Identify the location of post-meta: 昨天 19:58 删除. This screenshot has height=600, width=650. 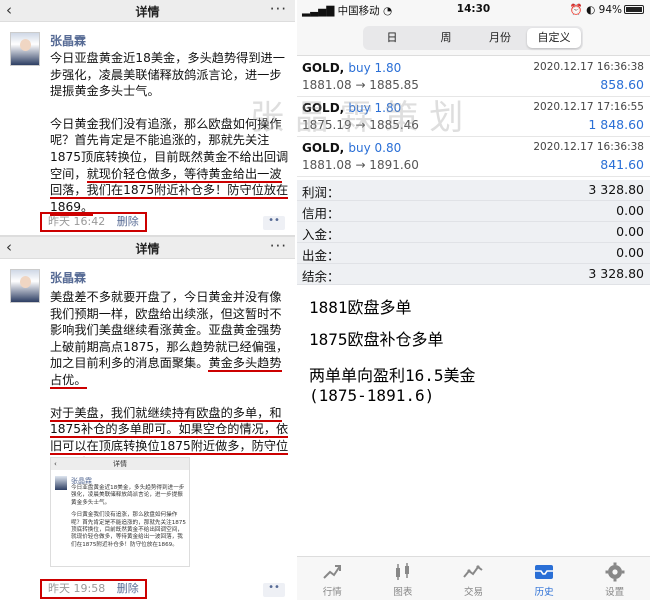
(93, 589).